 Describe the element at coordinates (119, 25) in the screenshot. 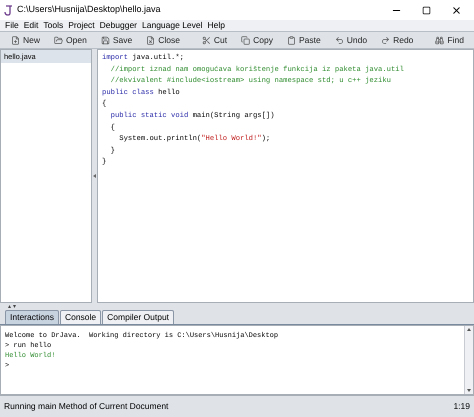

I see `menu-item: Debugger` at that location.